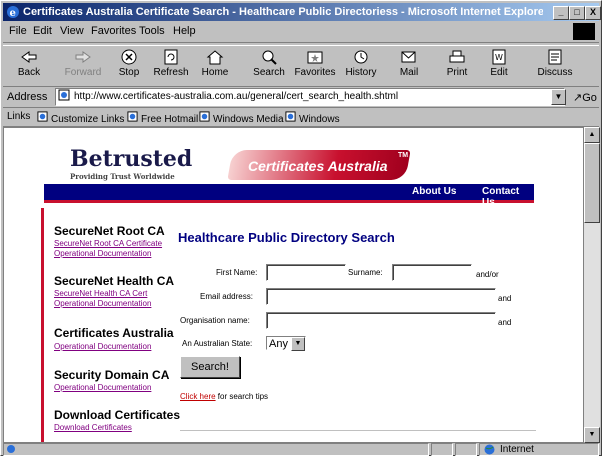 Image resolution: width=602 pixels, height=456 pixels. What do you see at coordinates (42, 31) in the screenshot?
I see `menu-edit: Edit` at bounding box center [42, 31].